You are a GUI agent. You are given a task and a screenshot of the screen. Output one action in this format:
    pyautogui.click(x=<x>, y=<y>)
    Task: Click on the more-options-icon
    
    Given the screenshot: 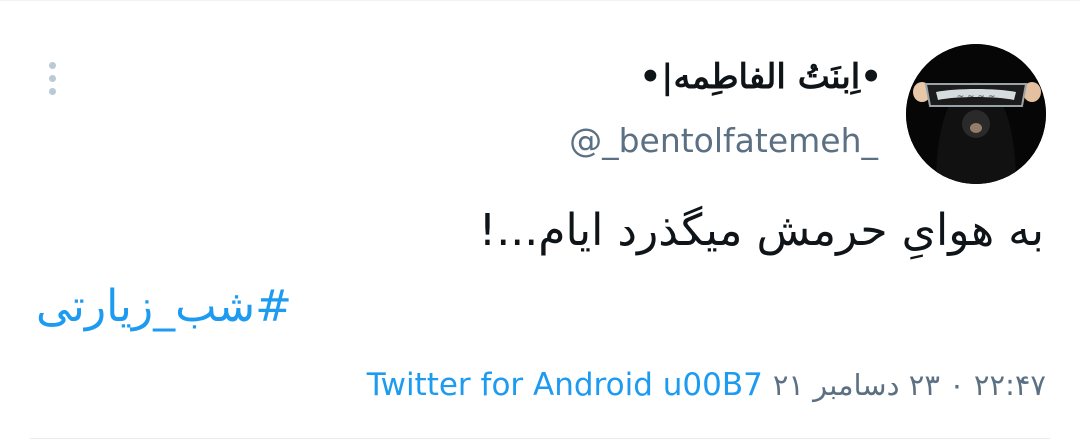 What is the action you would take?
    pyautogui.click(x=53, y=78)
    